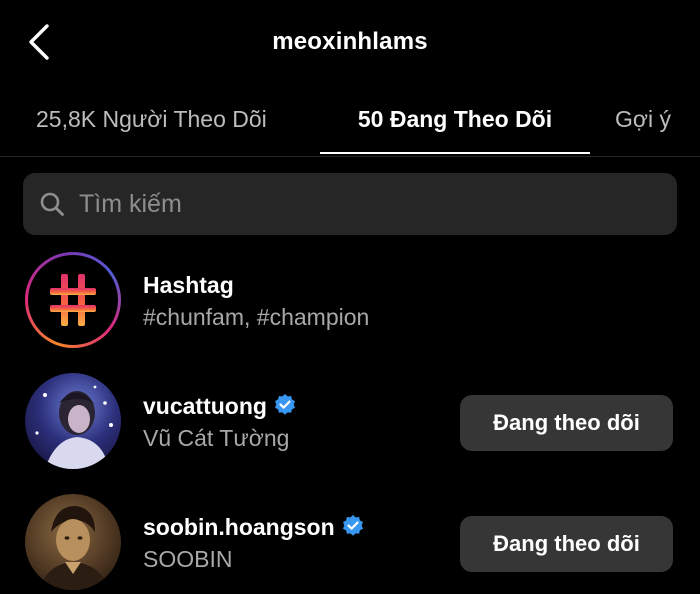  What do you see at coordinates (256, 317) in the screenshot?
I see `hashtag-list: #chunfam, #champion` at bounding box center [256, 317].